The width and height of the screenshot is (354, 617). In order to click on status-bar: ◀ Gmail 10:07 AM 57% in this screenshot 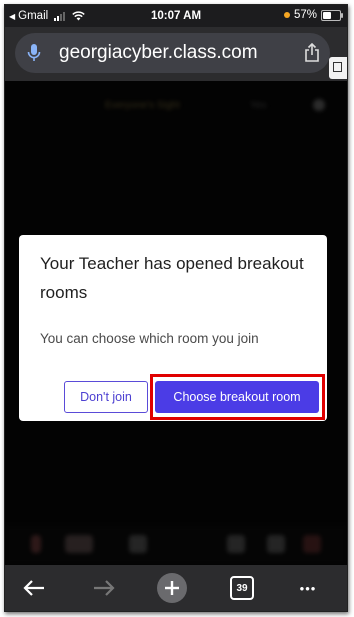, I will do `click(176, 16)`.